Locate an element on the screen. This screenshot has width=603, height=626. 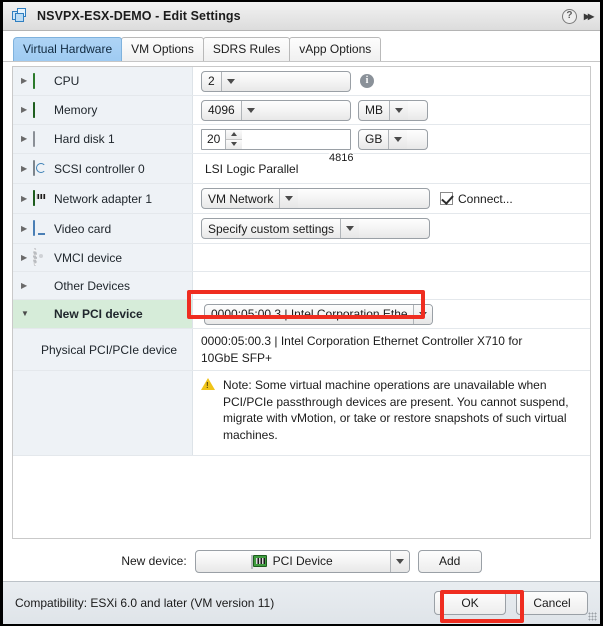
ok-button: OK is located at coordinates (470, 603).